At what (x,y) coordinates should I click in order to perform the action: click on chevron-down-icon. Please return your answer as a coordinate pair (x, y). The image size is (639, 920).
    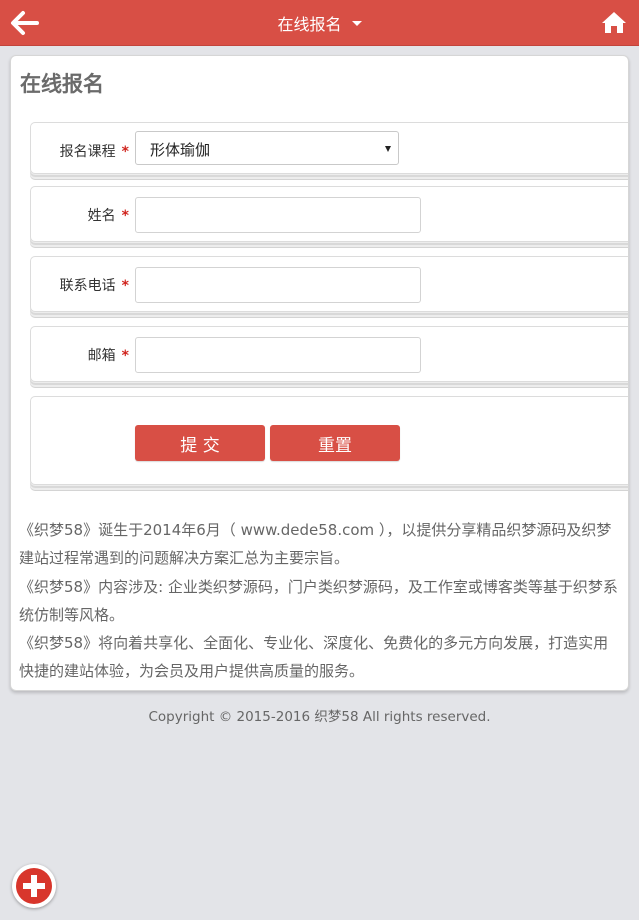
    Looking at the image, I should click on (388, 149).